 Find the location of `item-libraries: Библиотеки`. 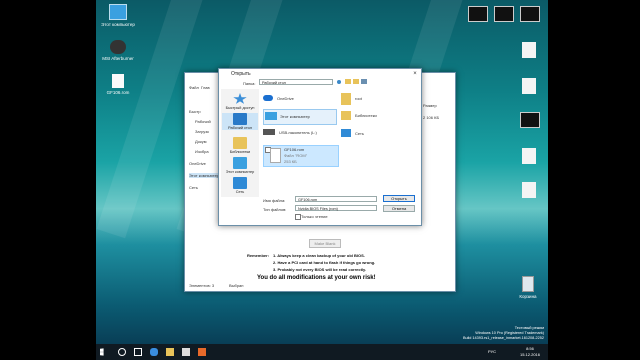

item-libraries: Библиотеки is located at coordinates (376, 116).